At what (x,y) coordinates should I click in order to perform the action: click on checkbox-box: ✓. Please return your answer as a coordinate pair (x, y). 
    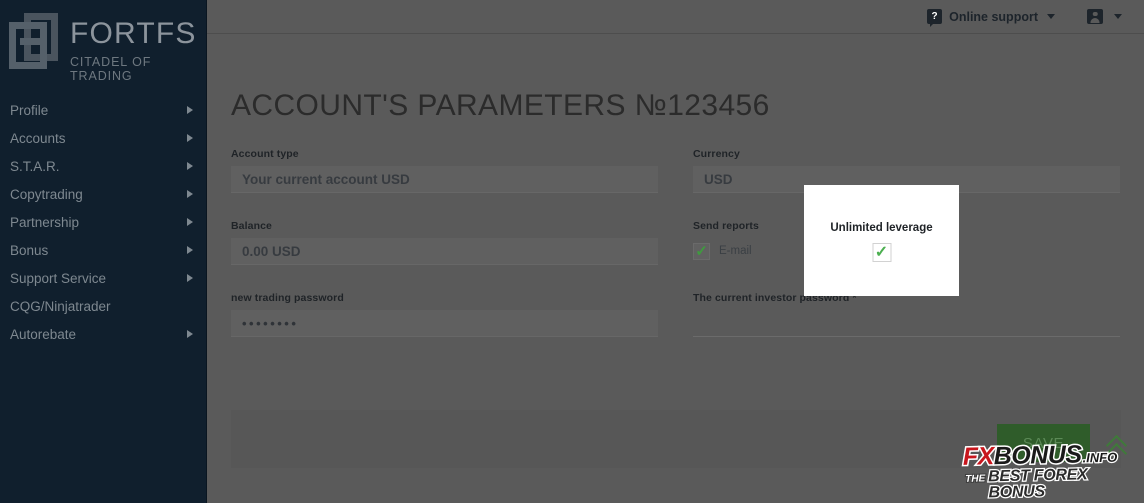
    Looking at the image, I should click on (701, 251).